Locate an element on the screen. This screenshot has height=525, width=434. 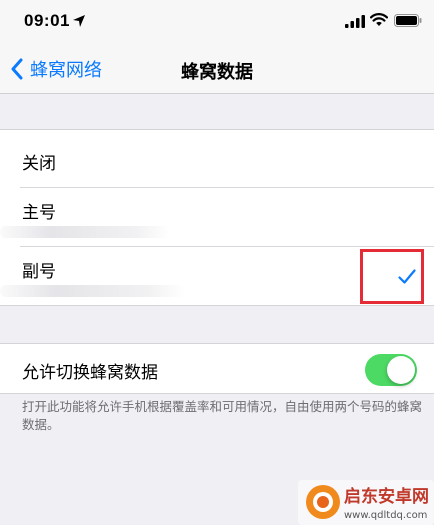
option-label: 副号 is located at coordinates (39, 271).